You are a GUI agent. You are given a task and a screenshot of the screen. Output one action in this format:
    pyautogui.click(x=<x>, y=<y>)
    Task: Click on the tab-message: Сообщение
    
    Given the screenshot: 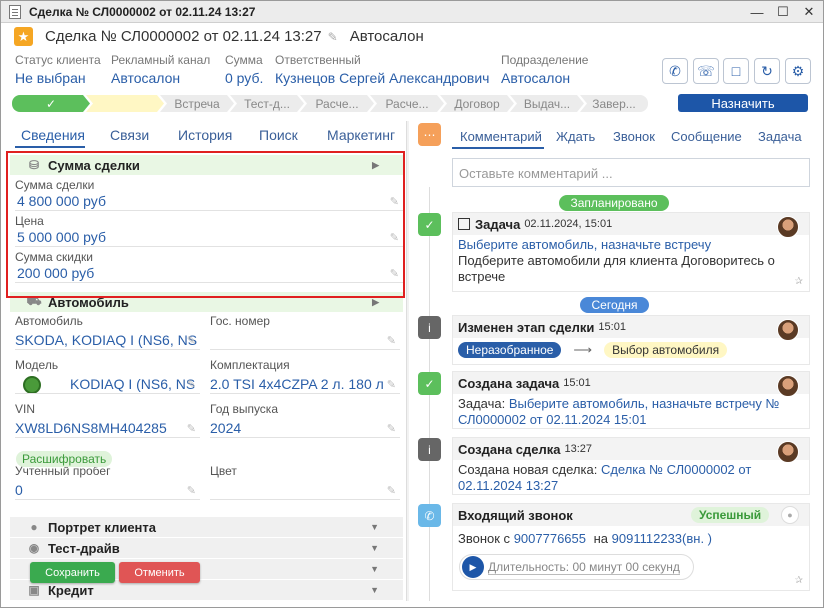 What is the action you would take?
    pyautogui.click(x=706, y=136)
    